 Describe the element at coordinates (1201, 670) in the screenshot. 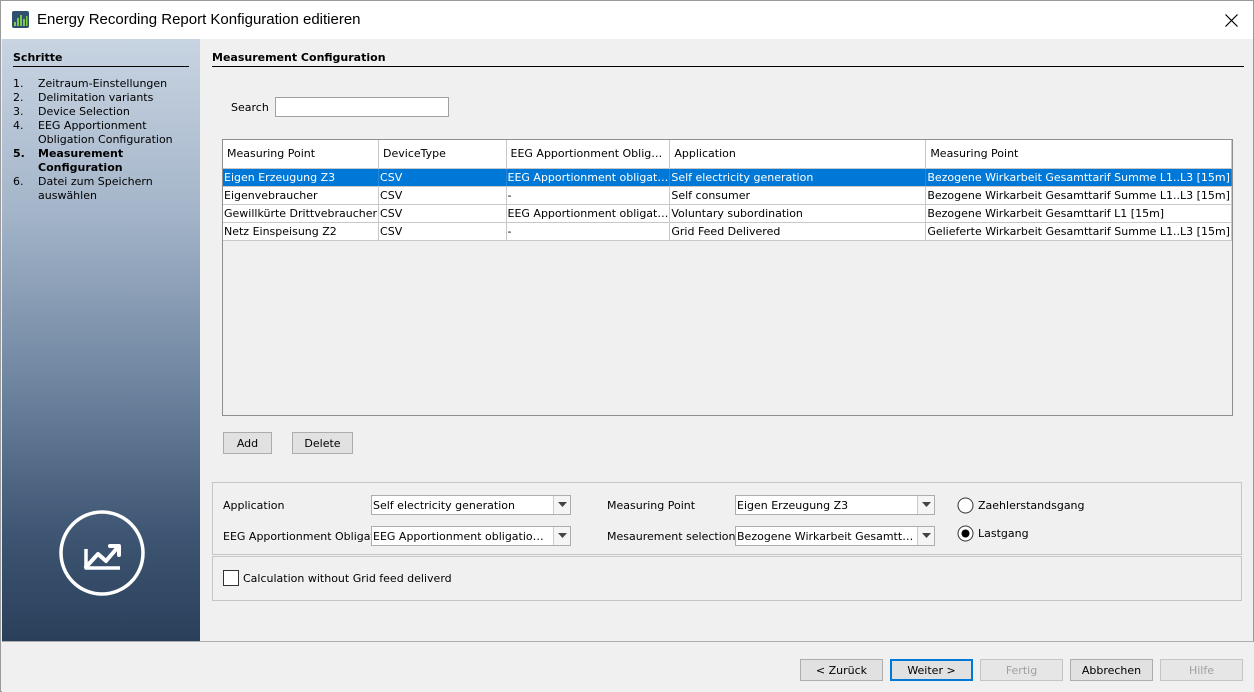

I see `help-button: Hilfe` at that location.